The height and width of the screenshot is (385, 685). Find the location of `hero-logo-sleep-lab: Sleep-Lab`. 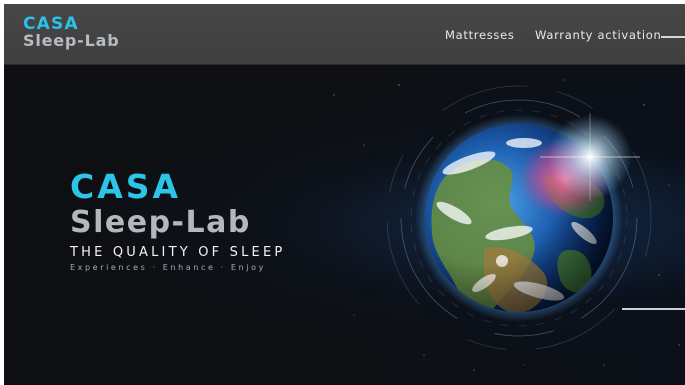

hero-logo-sleep-lab: Sleep-Lab is located at coordinates (160, 222).